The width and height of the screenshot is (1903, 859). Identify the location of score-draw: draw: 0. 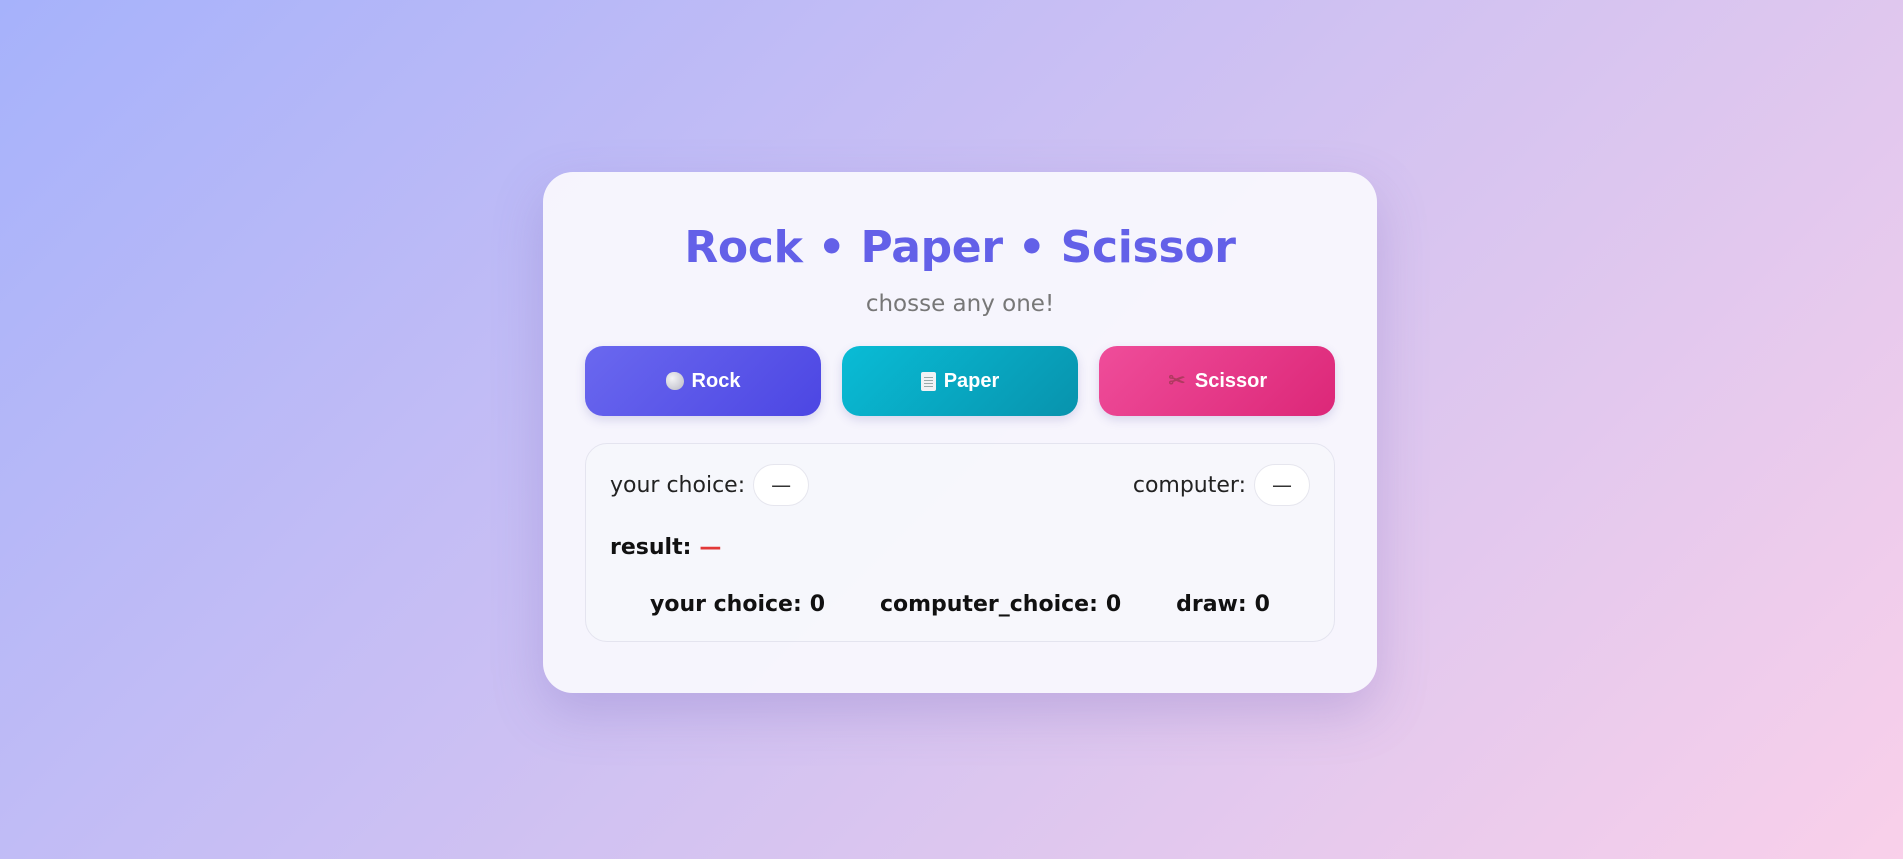
(1223, 604).